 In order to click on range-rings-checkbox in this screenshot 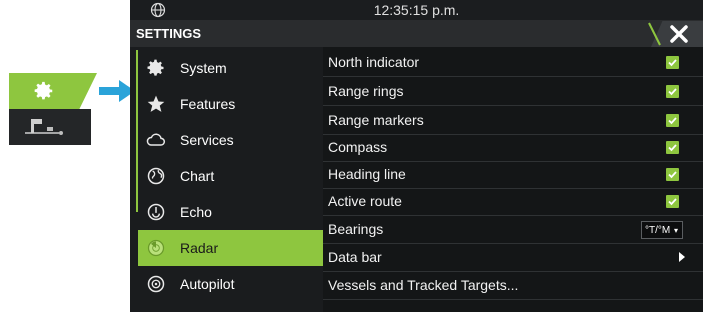, I will do `click(672, 91)`.